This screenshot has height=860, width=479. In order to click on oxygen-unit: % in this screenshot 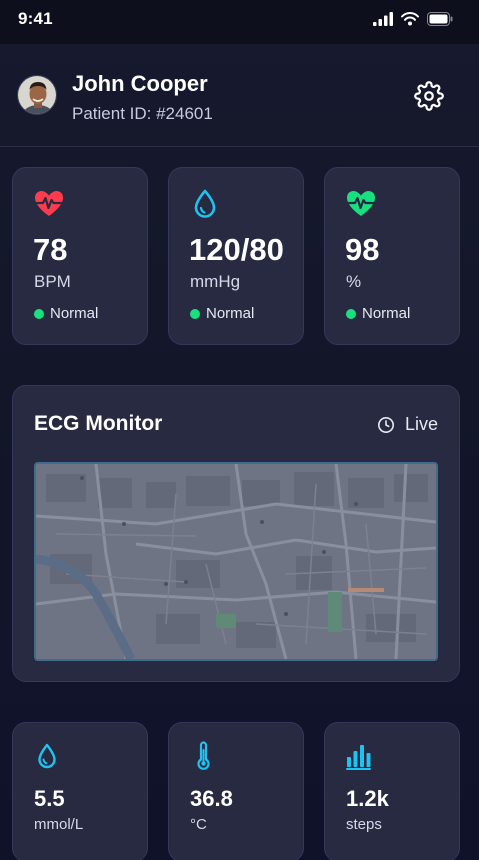, I will do `click(354, 281)`.